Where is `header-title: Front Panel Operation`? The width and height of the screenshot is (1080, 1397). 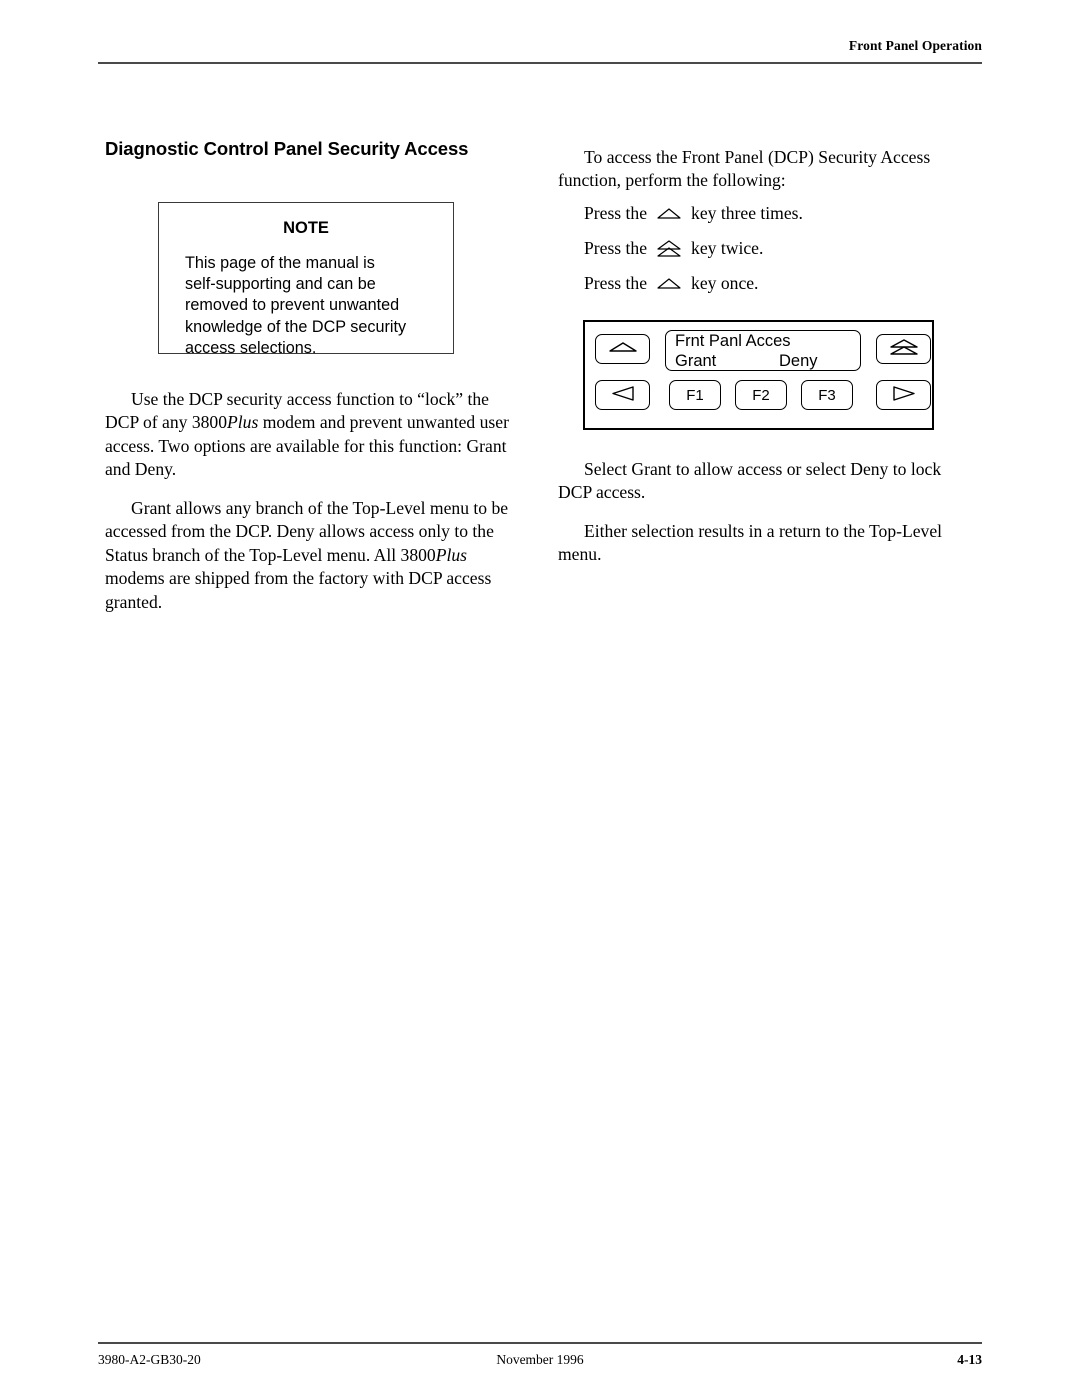
header-title: Front Panel Operation is located at coordinates (915, 45).